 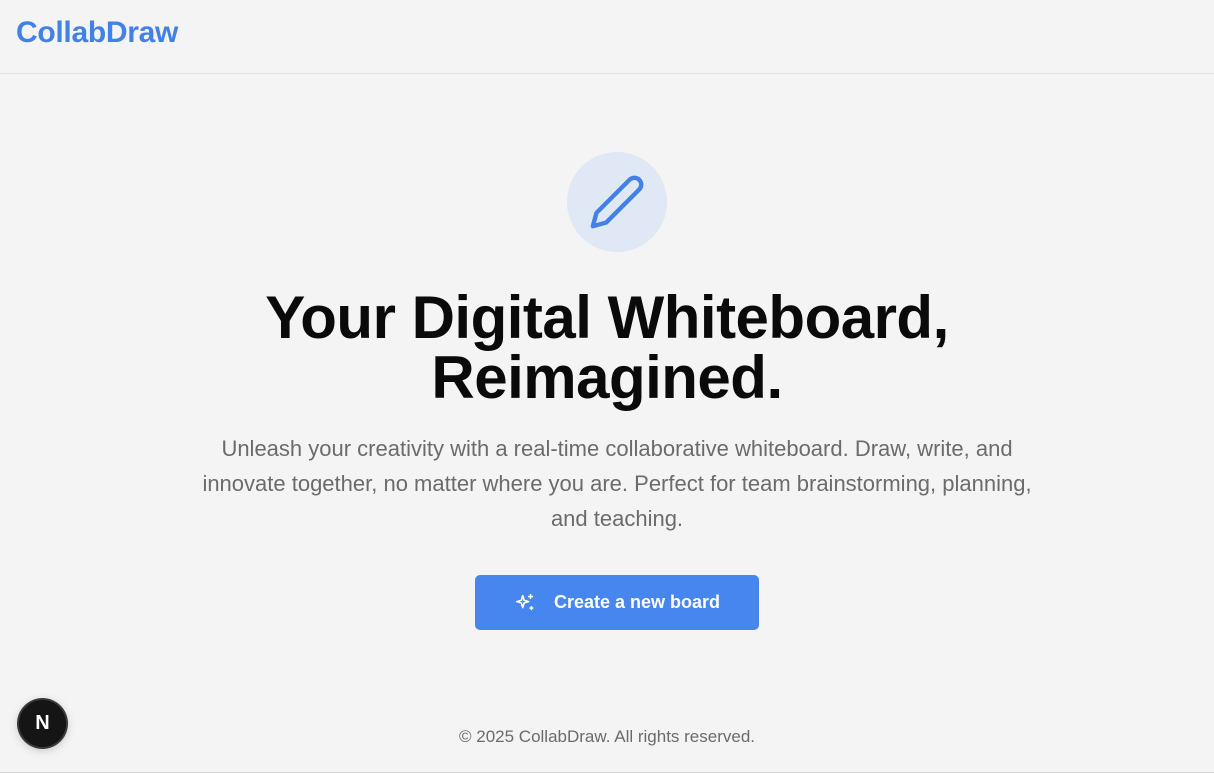 I want to click on hero-title-line-1: Your Digital Whiteboard,, so click(x=607, y=317).